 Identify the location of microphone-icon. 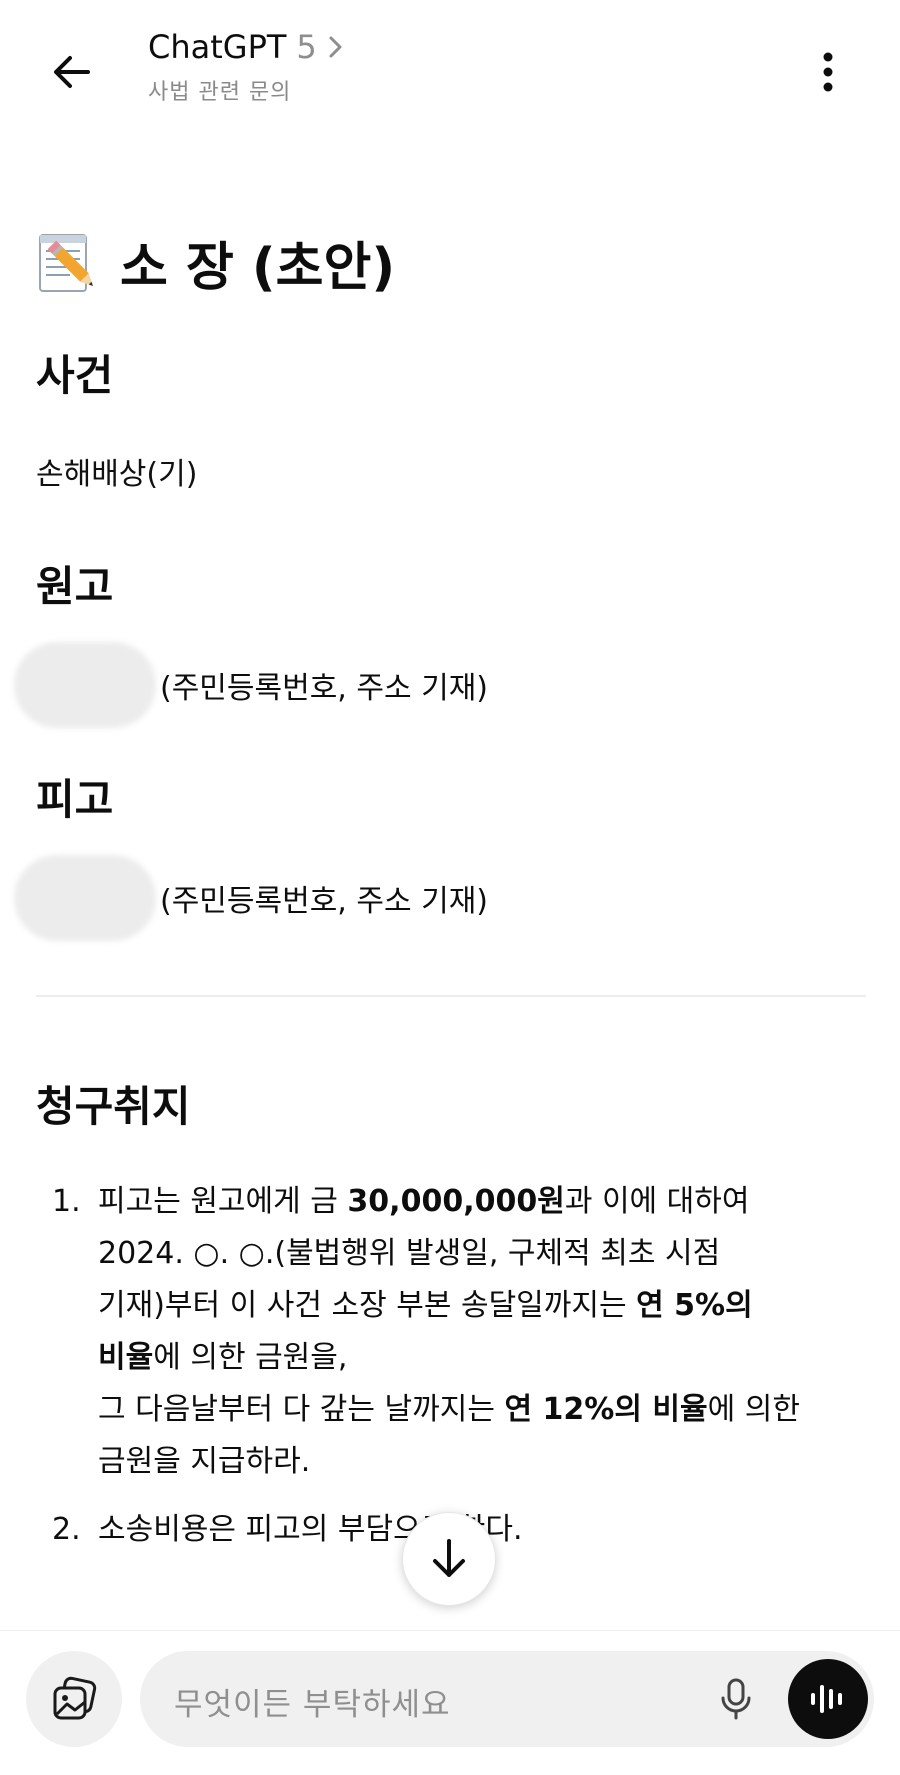
(736, 1699).